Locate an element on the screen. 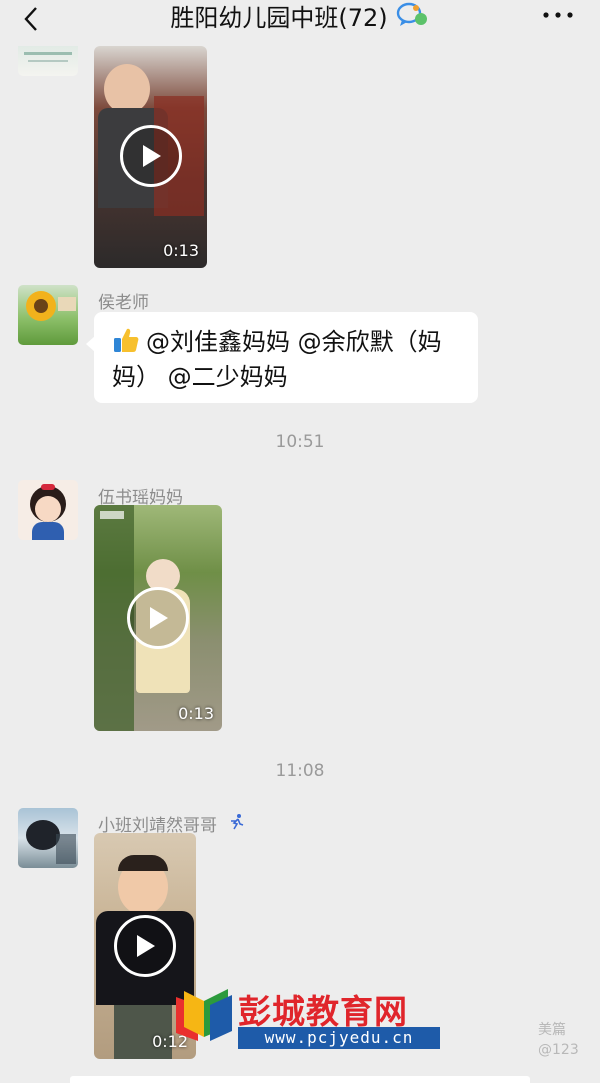  sender-name: 侯老师 is located at coordinates (123, 303).